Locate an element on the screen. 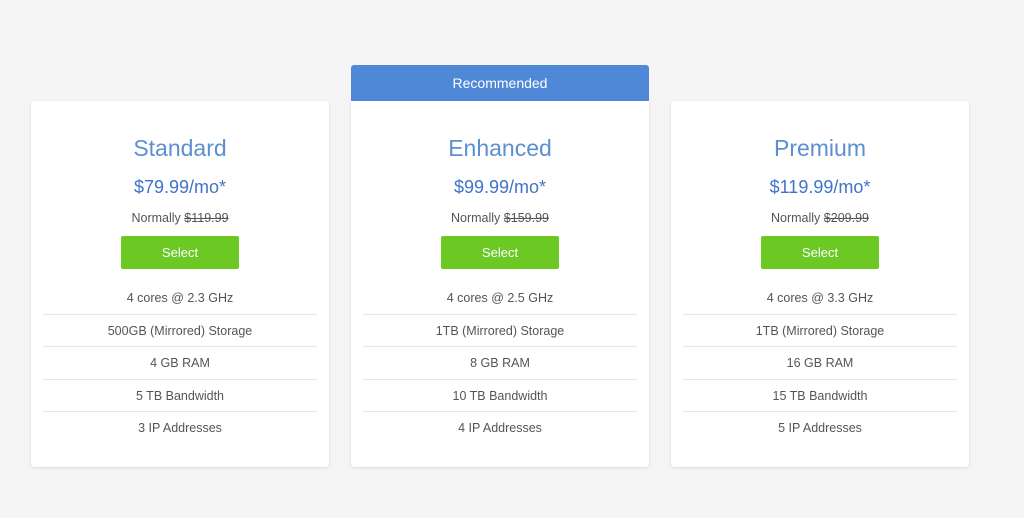 The image size is (1024, 518). normal-price-line: Normally $209.99 is located at coordinates (820, 218).